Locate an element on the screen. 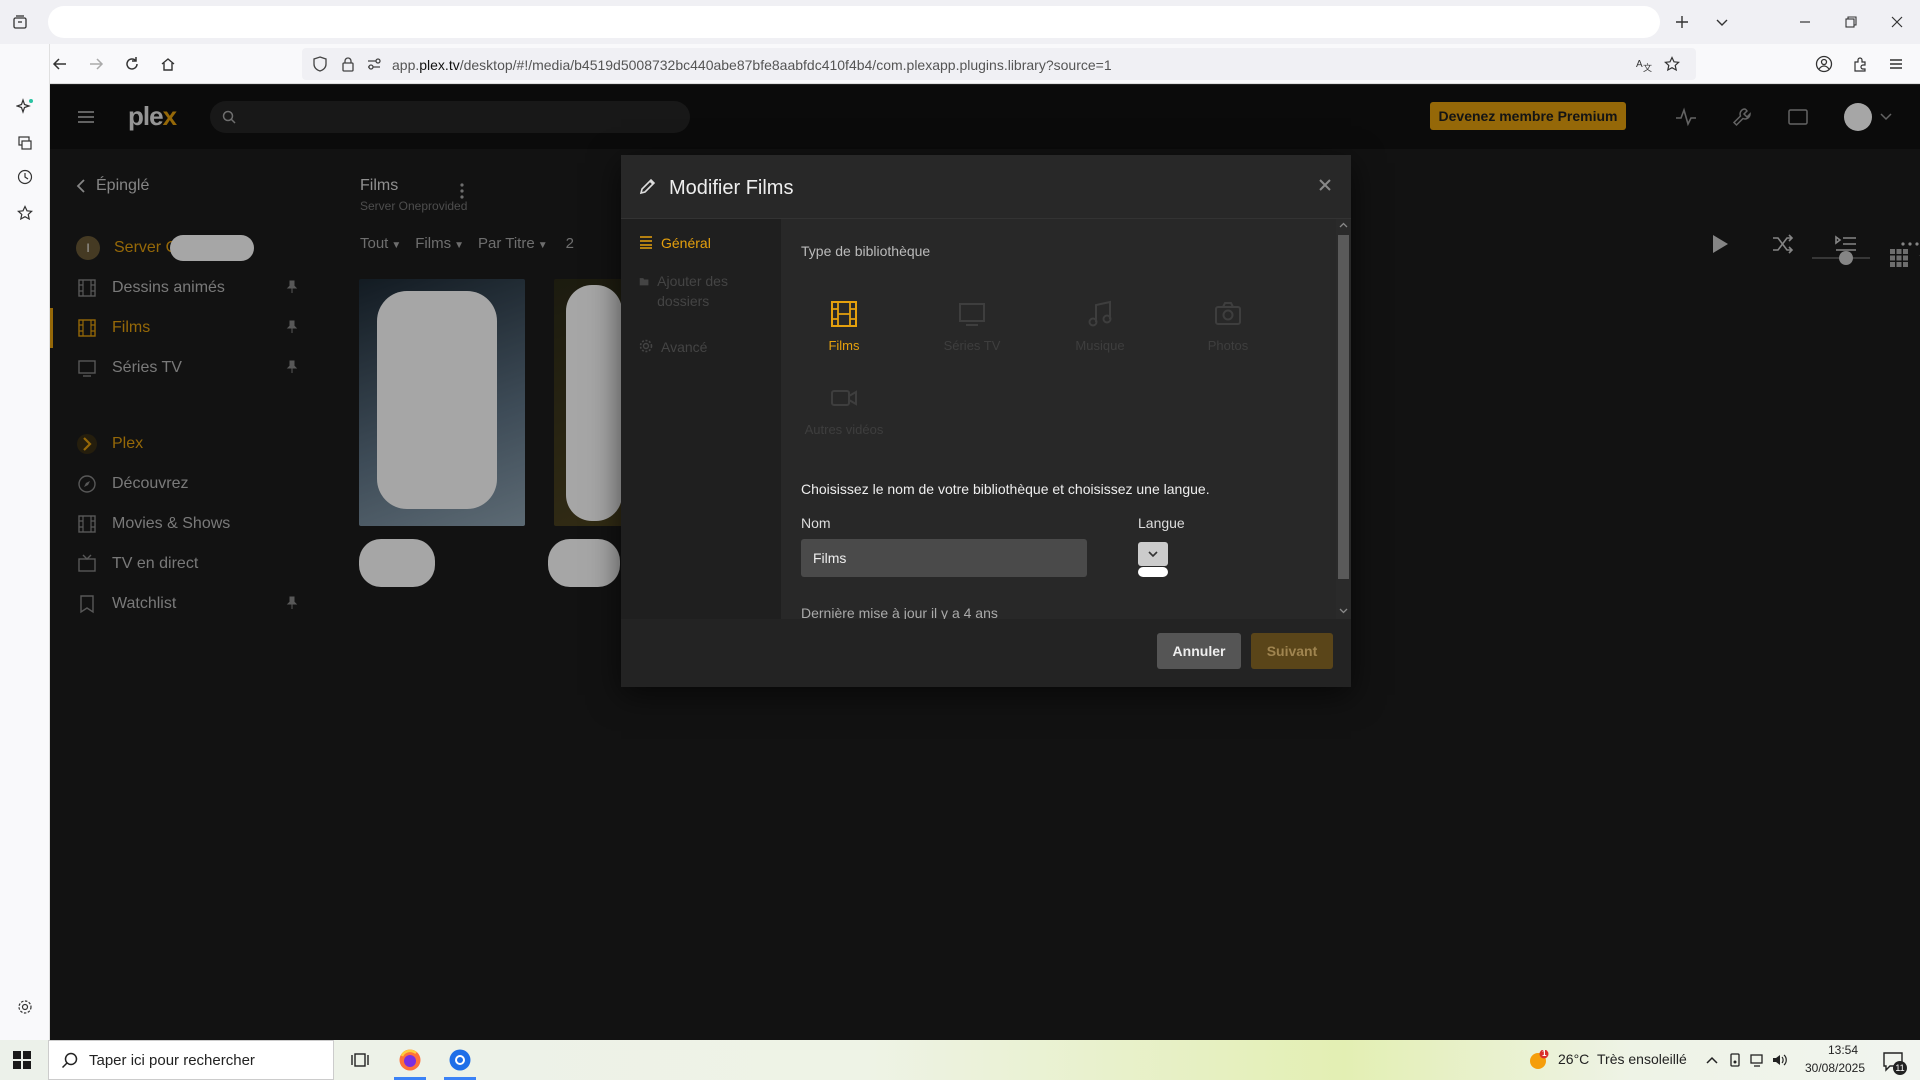 This screenshot has height=1080, width=1920. list-icon is located at coordinates (646, 242).